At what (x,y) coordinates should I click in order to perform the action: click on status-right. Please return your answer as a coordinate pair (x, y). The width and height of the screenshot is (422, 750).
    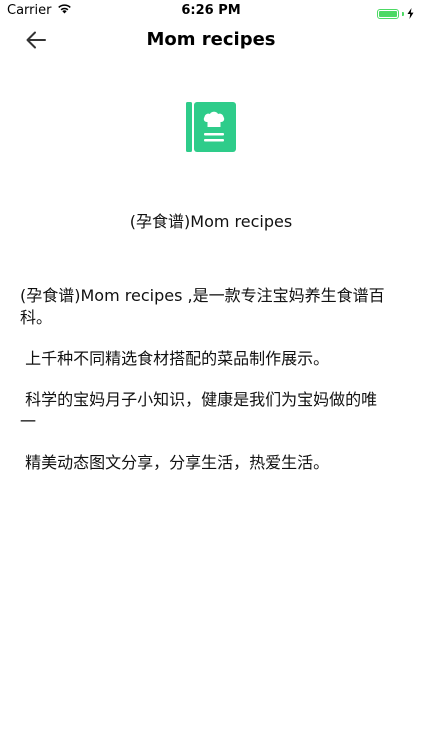
    Looking at the image, I should click on (395, 13).